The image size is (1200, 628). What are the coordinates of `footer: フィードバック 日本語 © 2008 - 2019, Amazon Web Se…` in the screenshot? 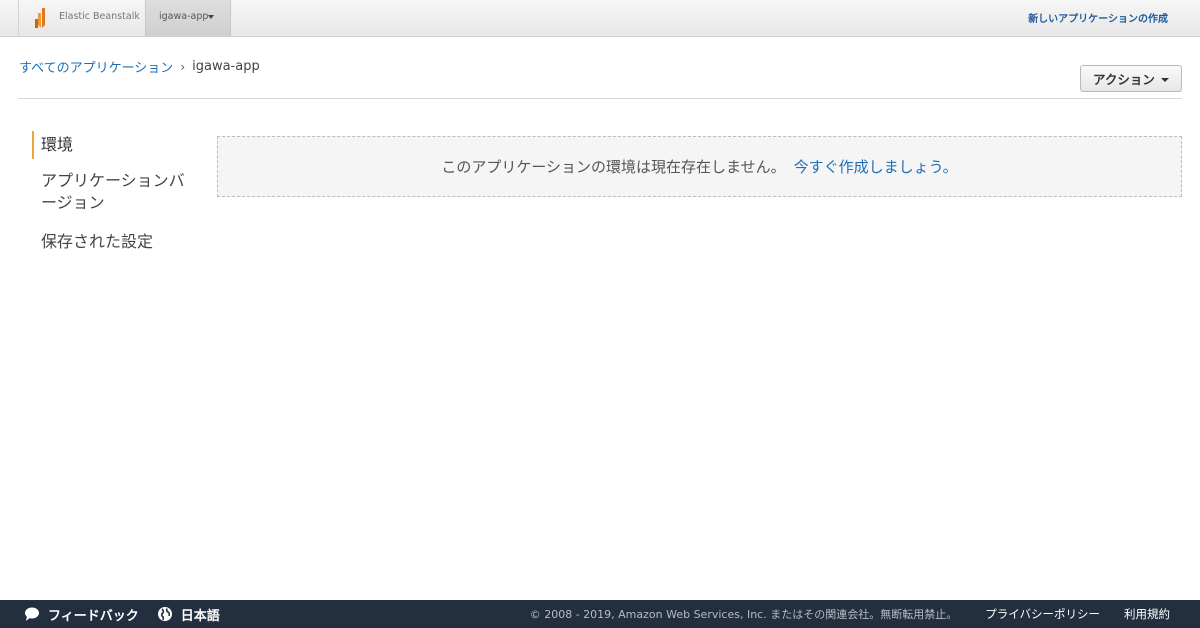 It's located at (600, 614).